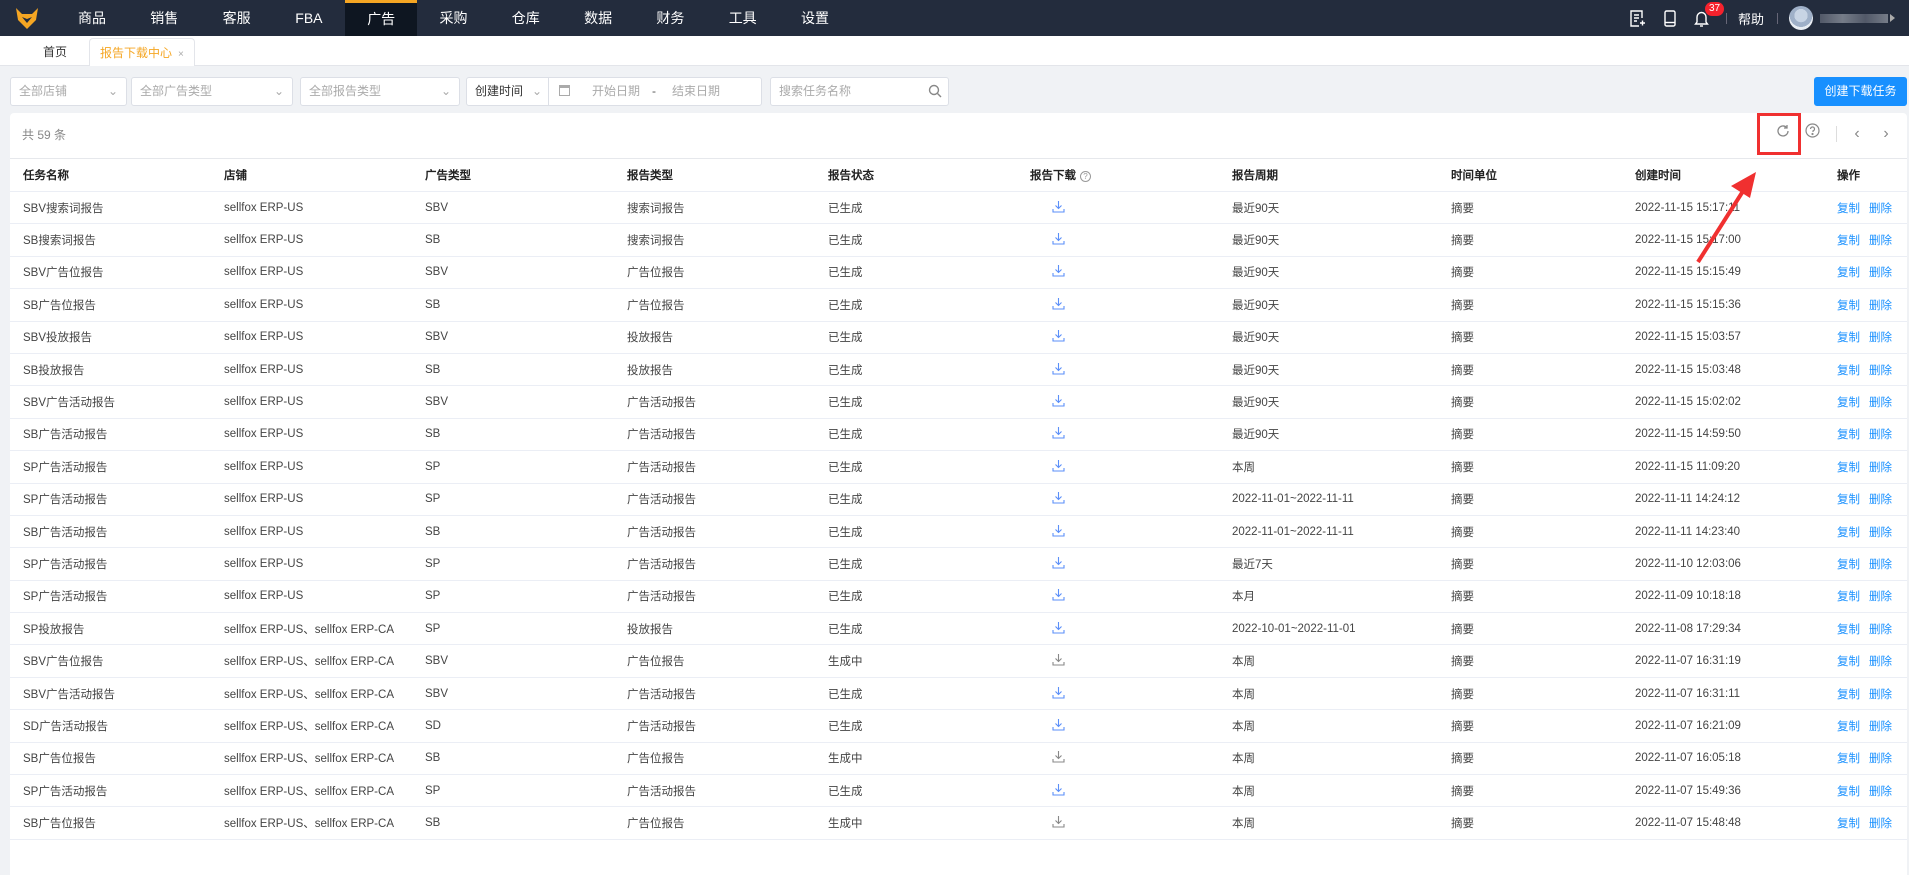 This screenshot has height=875, width=1909. I want to click on nav-item: 设置, so click(815, 18).